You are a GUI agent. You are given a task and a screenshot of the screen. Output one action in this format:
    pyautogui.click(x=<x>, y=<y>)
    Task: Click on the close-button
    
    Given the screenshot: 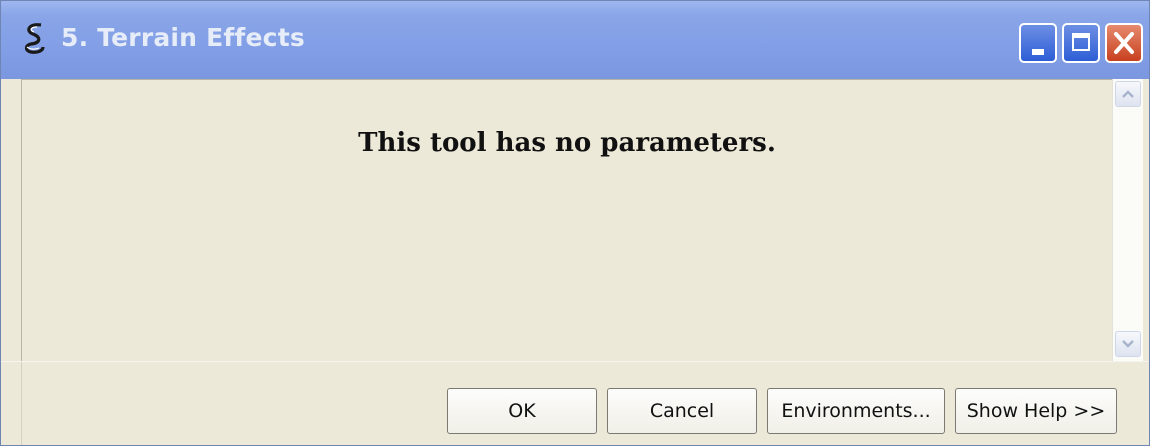 What is the action you would take?
    pyautogui.click(x=1124, y=43)
    